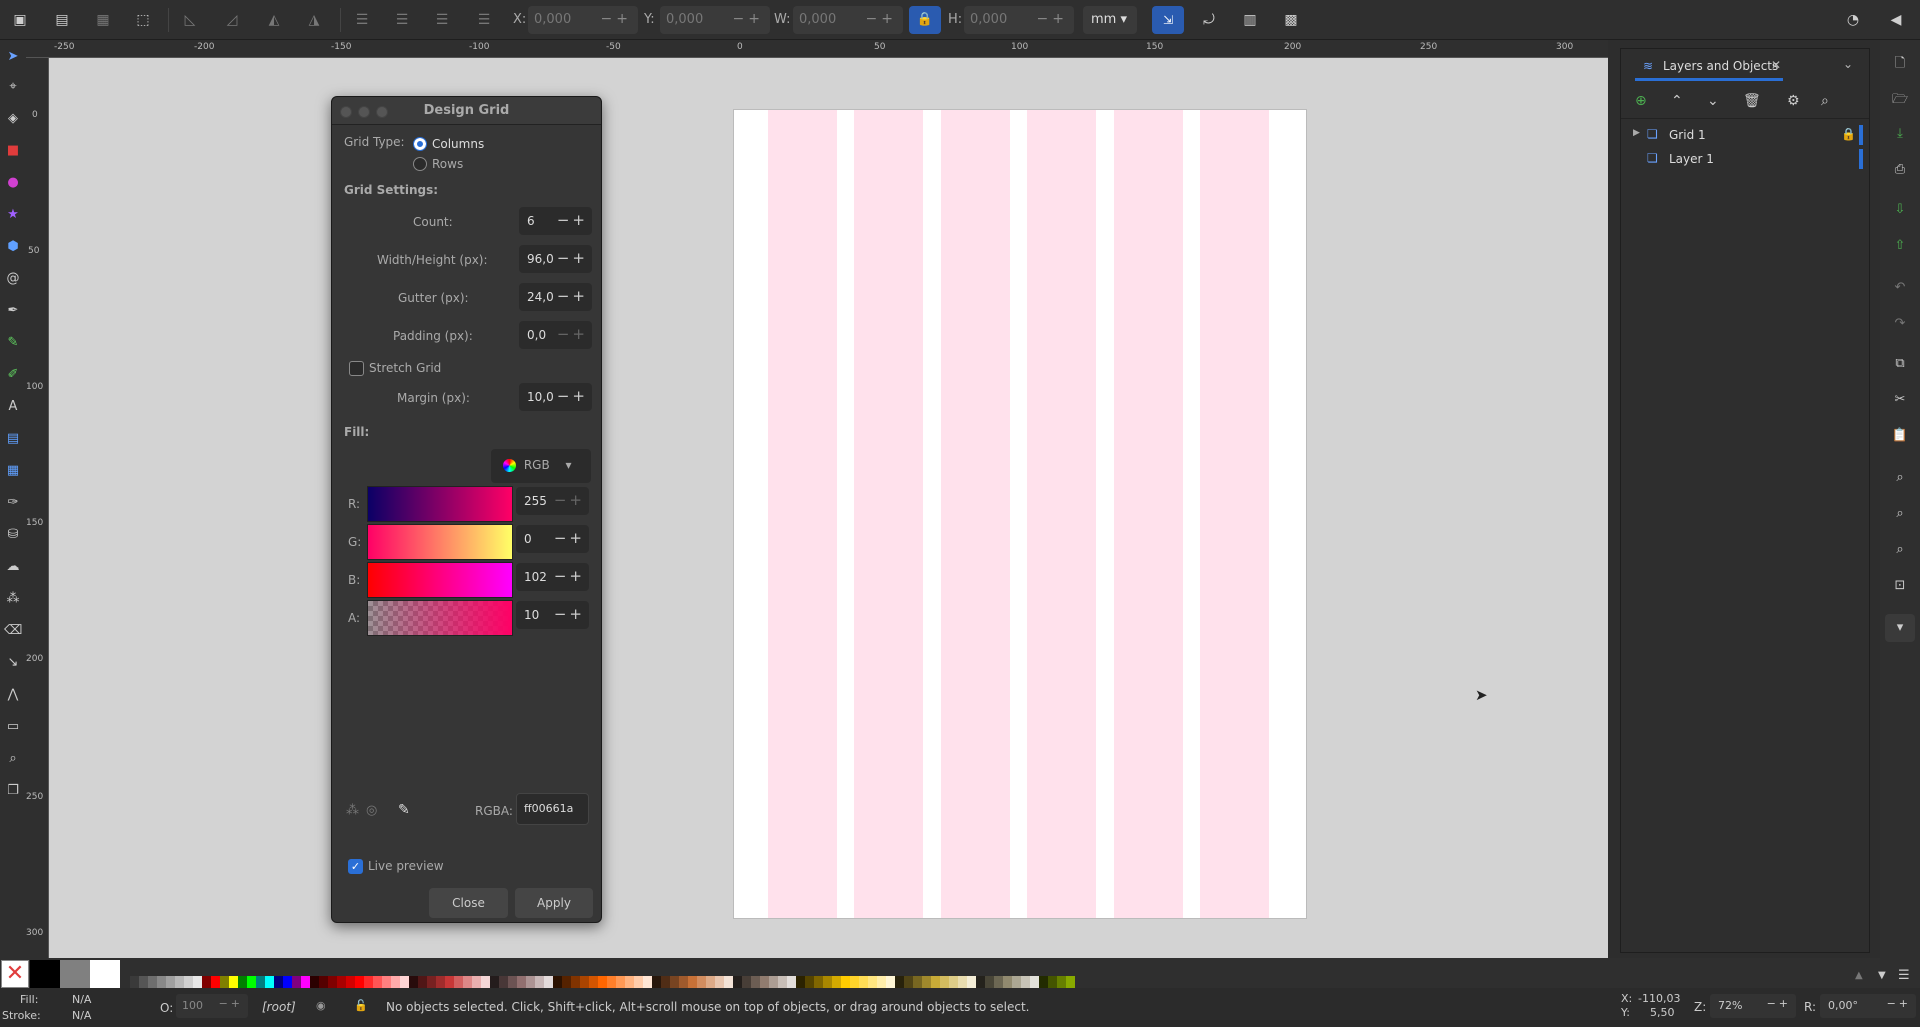 This screenshot has width=1920, height=1027. I want to click on rectangle-tool-icon: ■, so click(13, 151).